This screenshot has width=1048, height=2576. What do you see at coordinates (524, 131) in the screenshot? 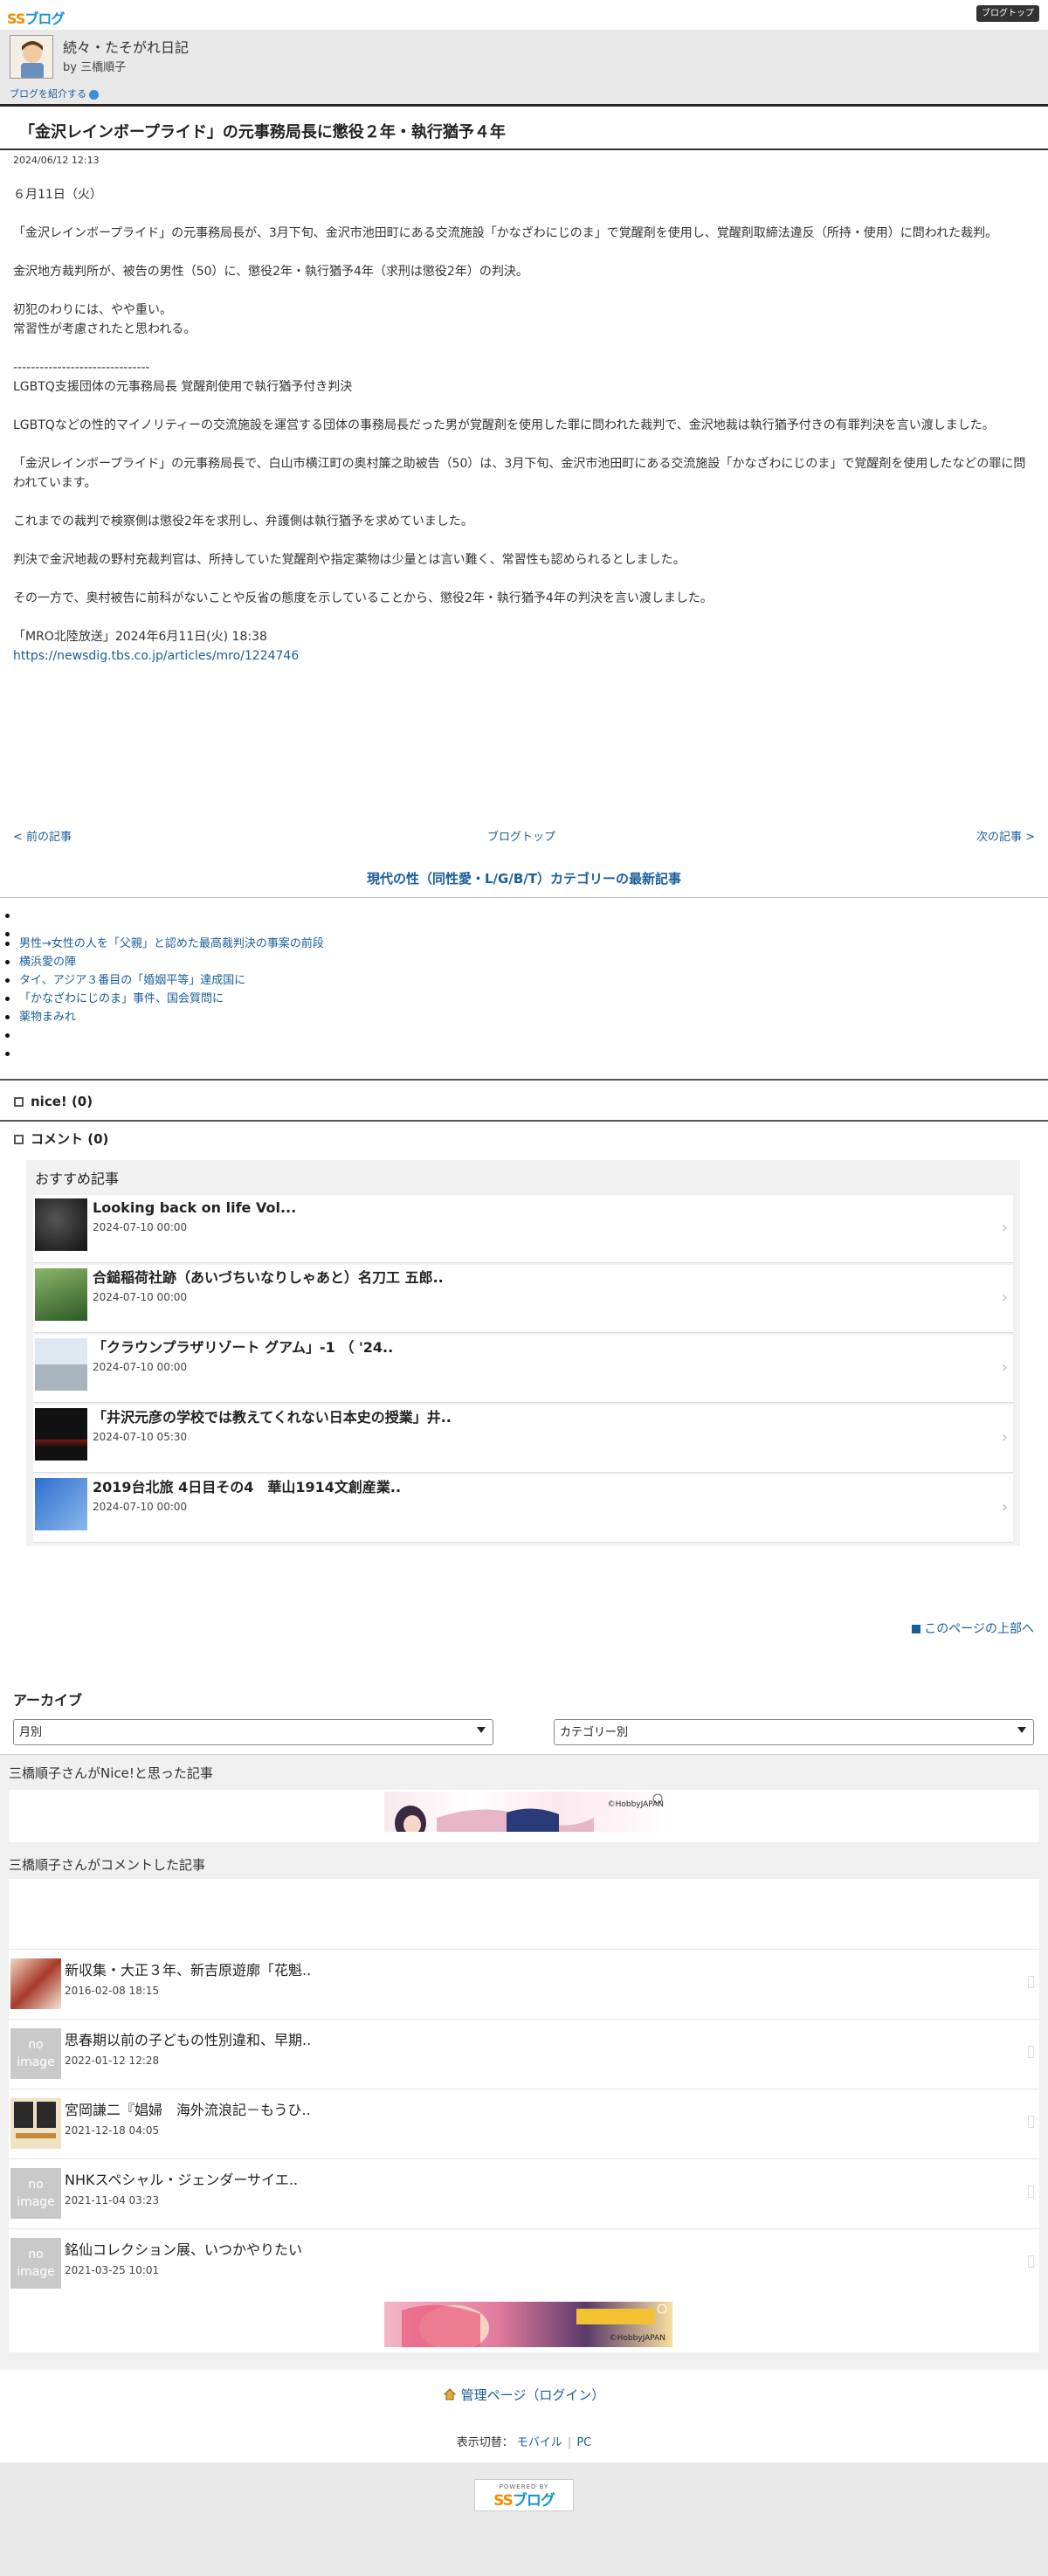
I see `article-title-bar: 「金沢レインボープライド」の元事務局長に懲役２年・執行猶予４年` at bounding box center [524, 131].